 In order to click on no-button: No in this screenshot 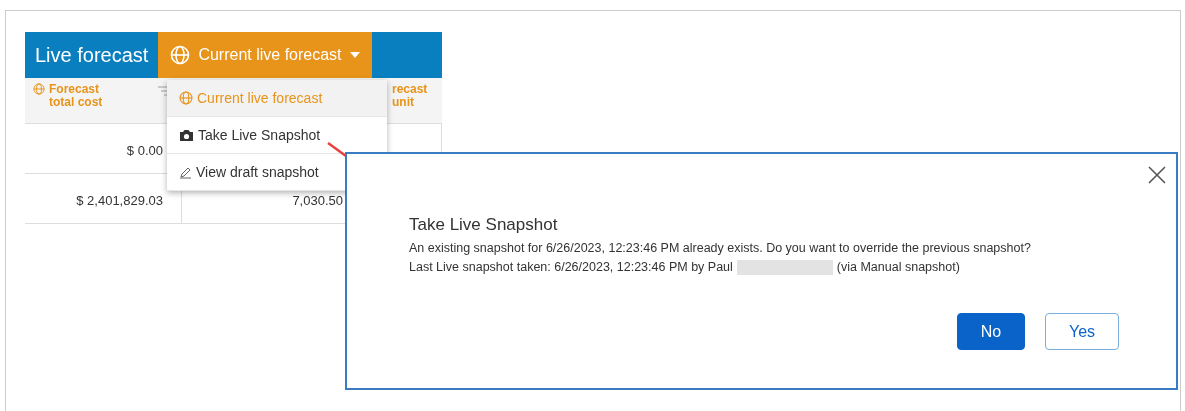, I will do `click(991, 331)`.